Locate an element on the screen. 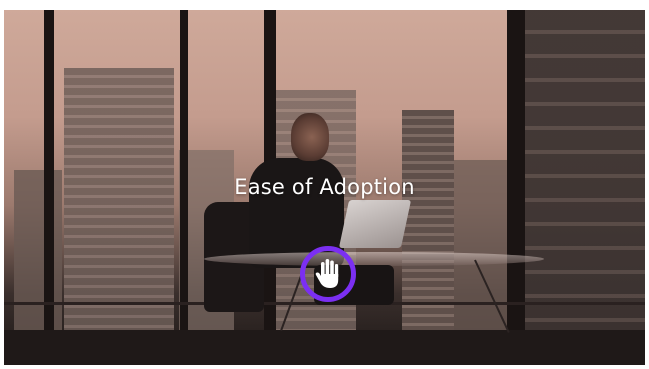 The image size is (649, 369). laptop is located at coordinates (375, 224).